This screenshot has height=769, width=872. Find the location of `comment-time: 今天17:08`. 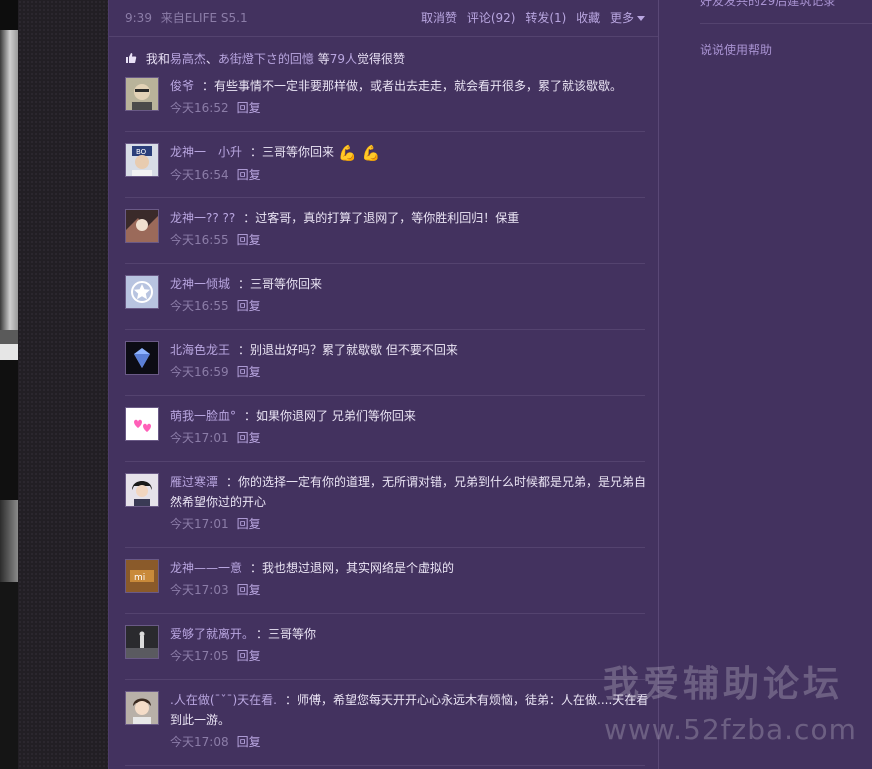

comment-time: 今天17:08 is located at coordinates (199, 742).